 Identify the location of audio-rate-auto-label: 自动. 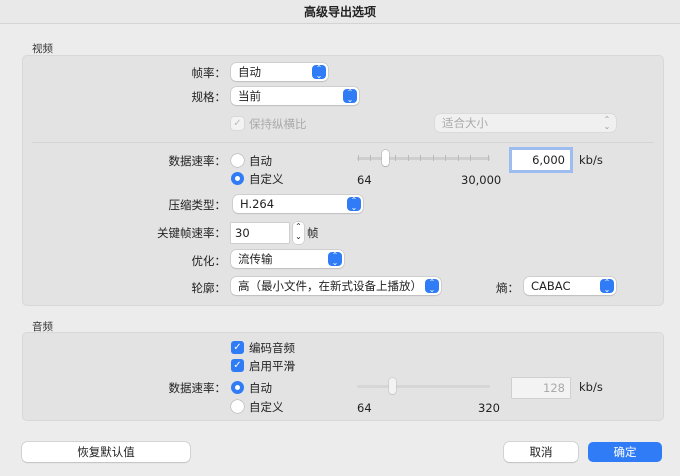
(260, 388).